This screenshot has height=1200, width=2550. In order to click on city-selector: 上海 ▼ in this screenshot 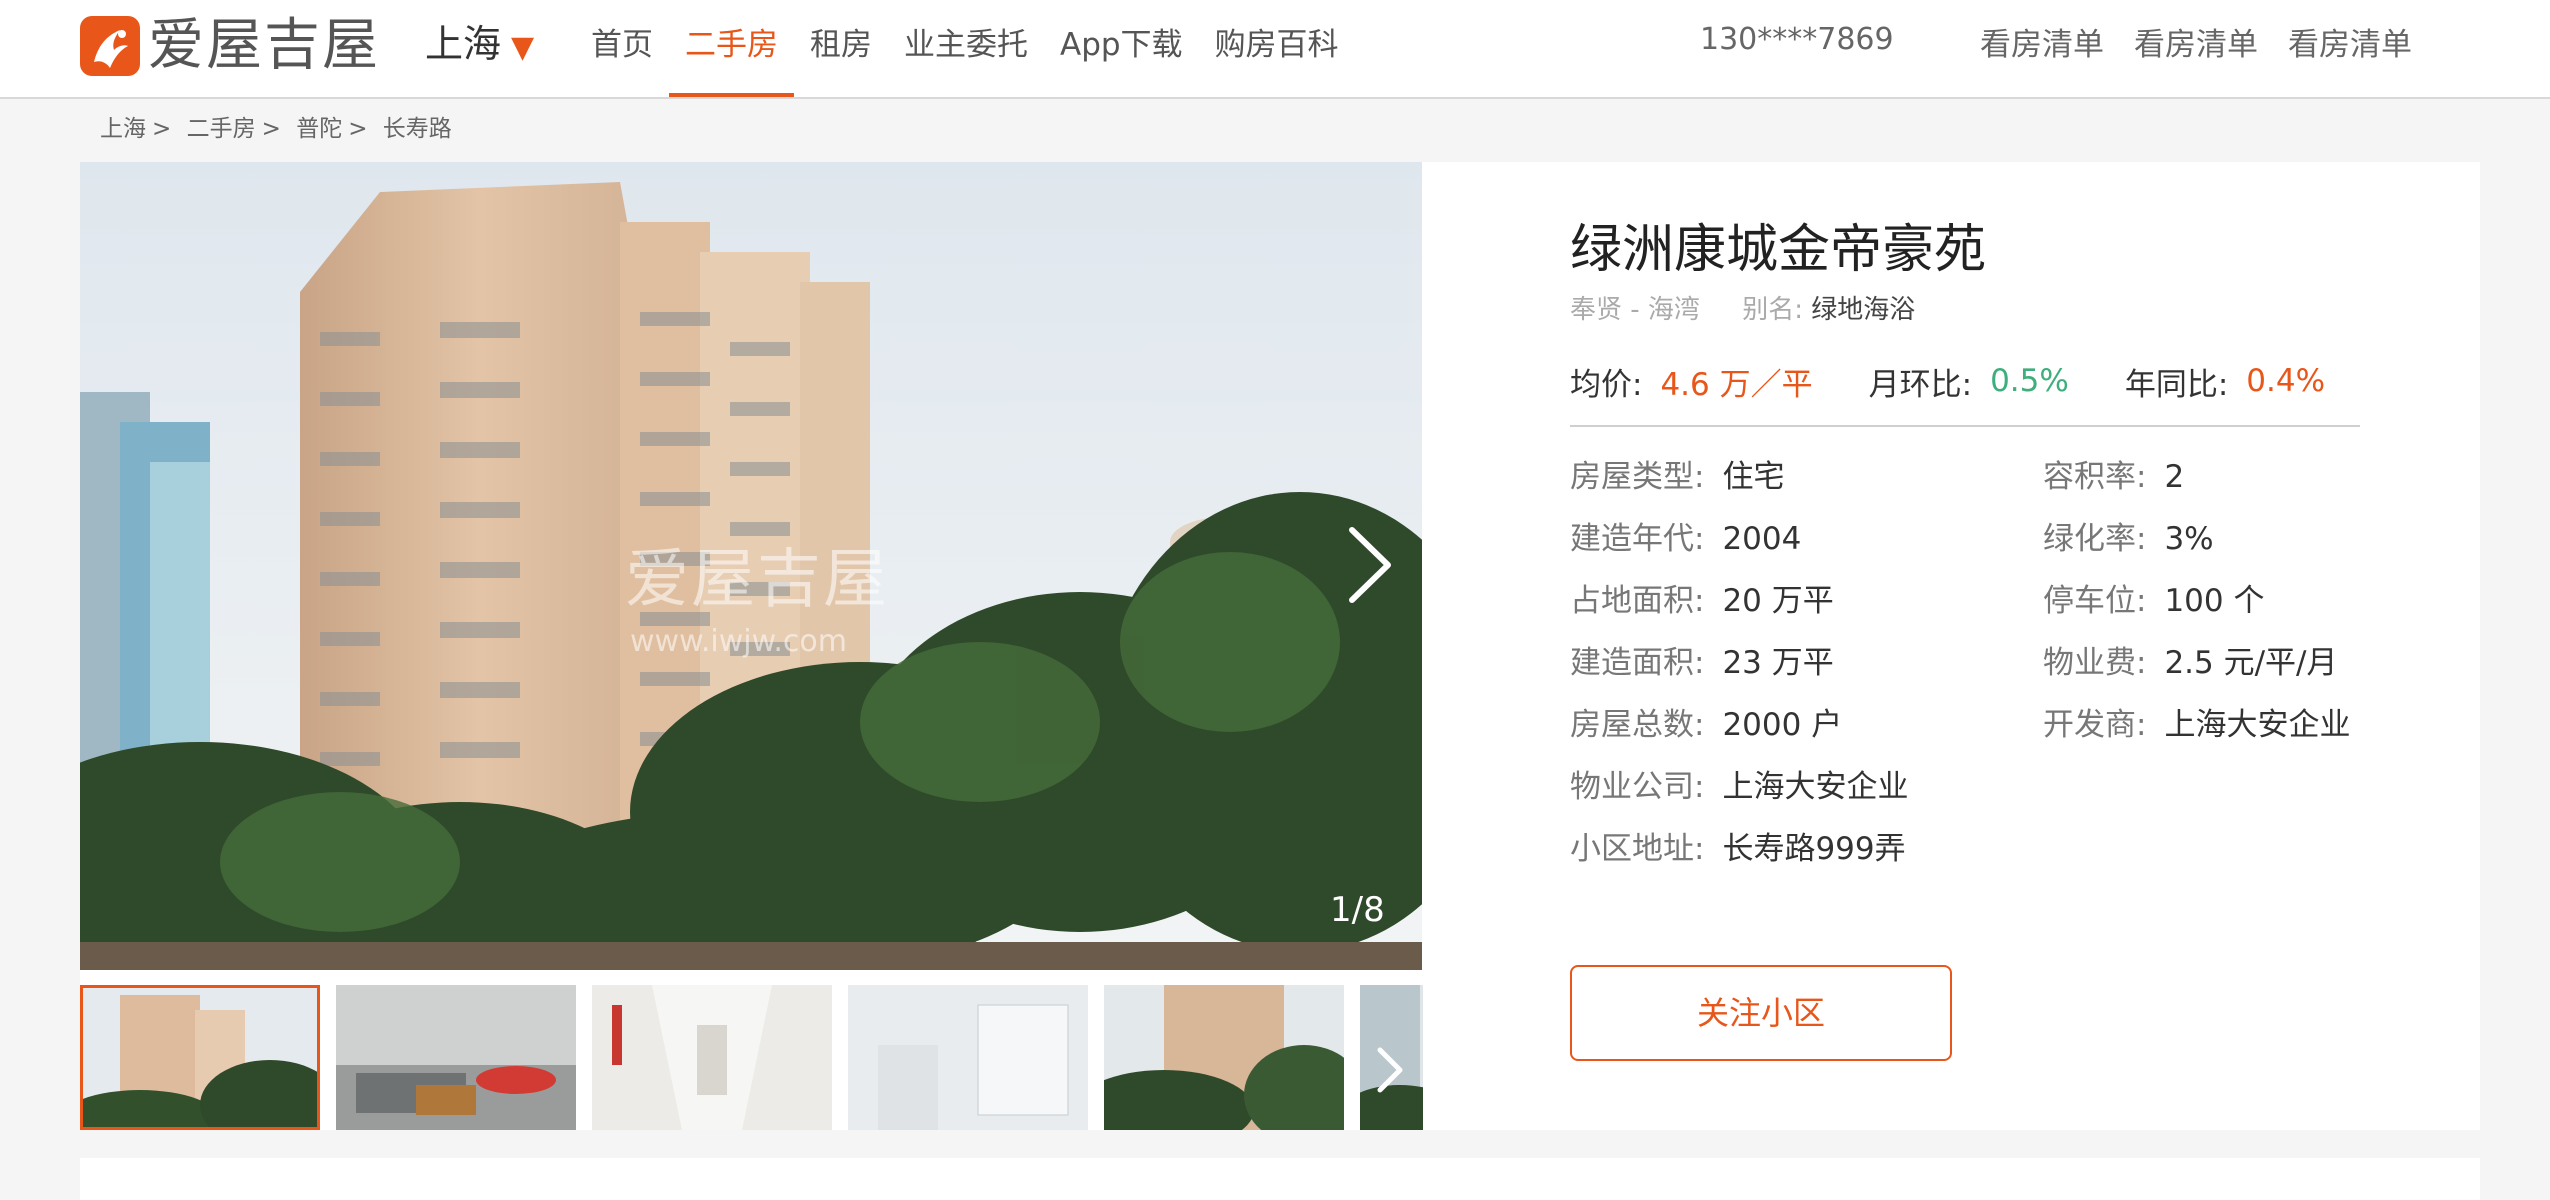, I will do `click(479, 46)`.